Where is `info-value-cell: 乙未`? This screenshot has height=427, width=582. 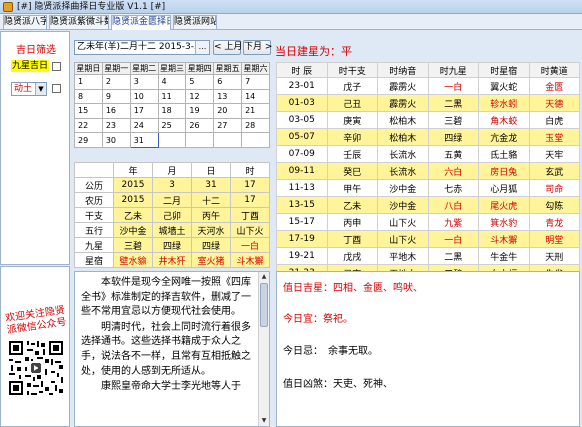 info-value-cell: 乙未 is located at coordinates (133, 215).